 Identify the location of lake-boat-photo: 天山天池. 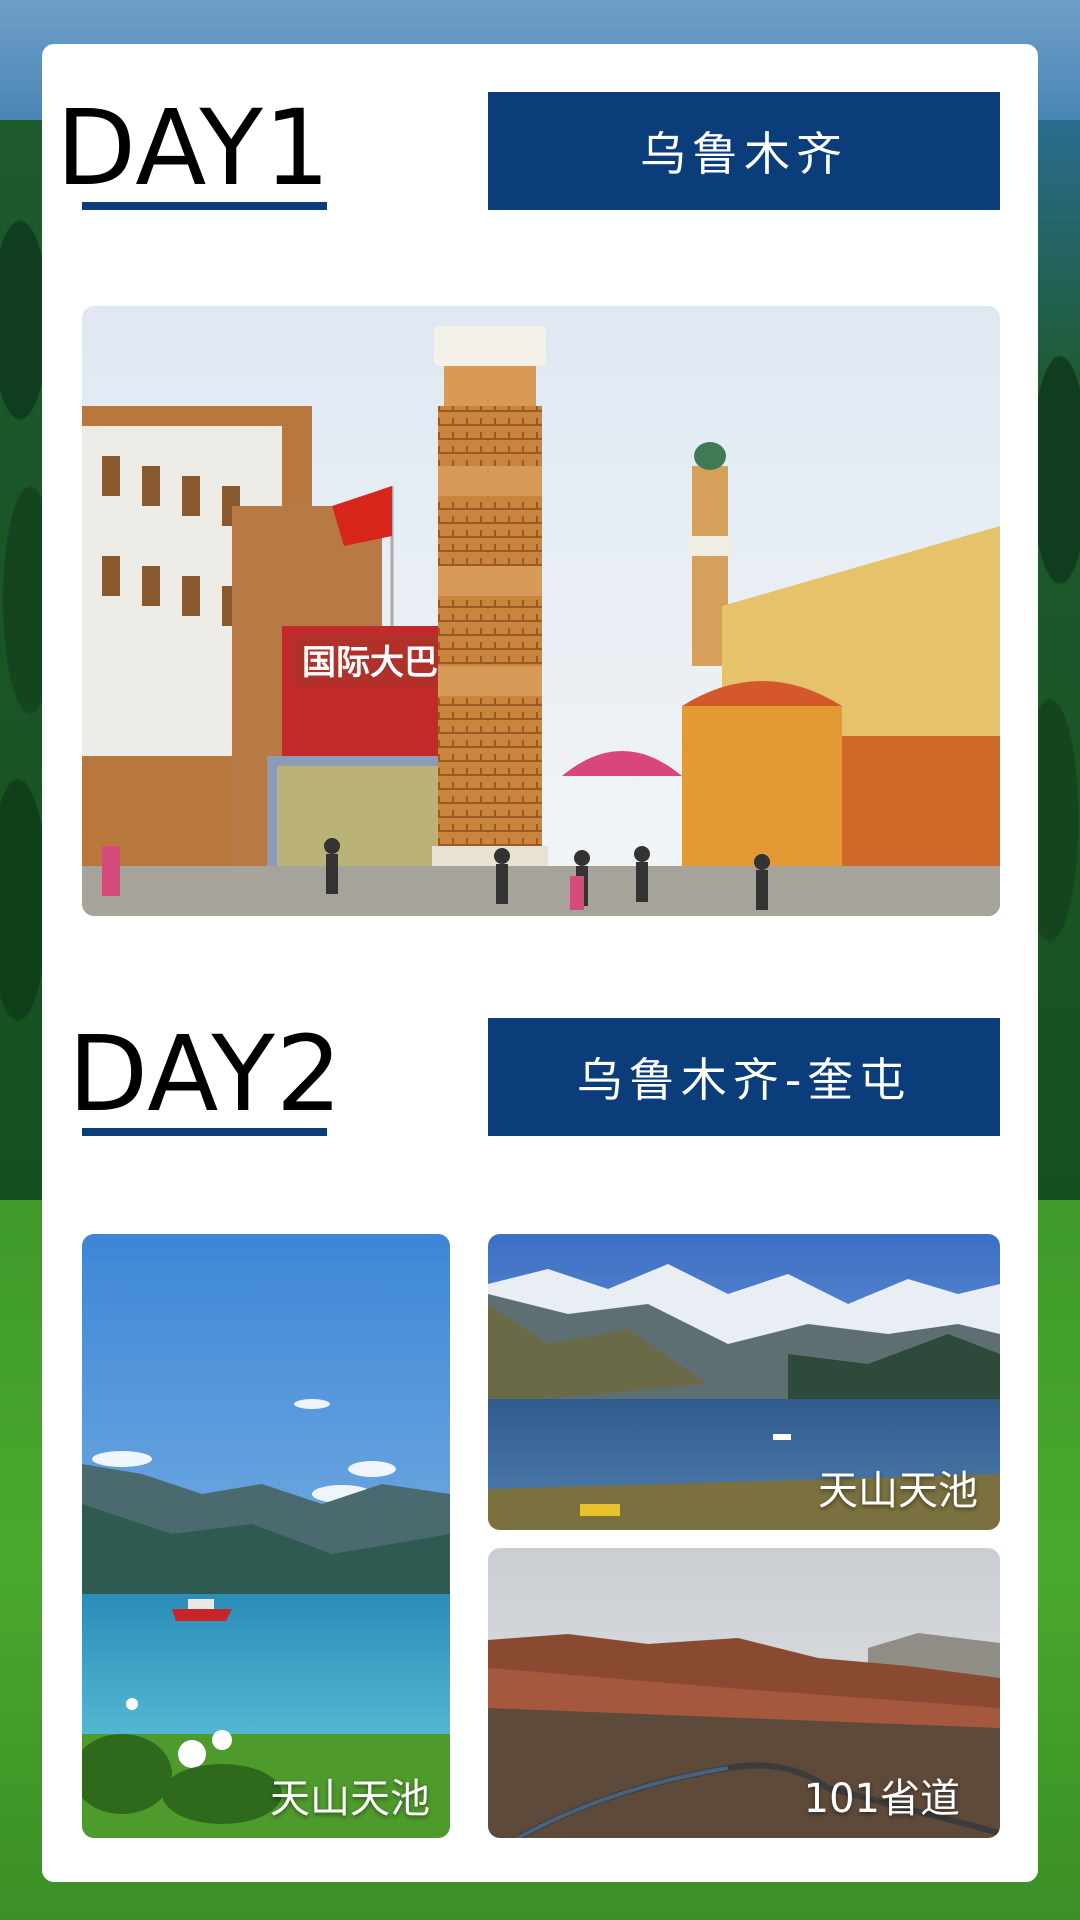
(266, 1536).